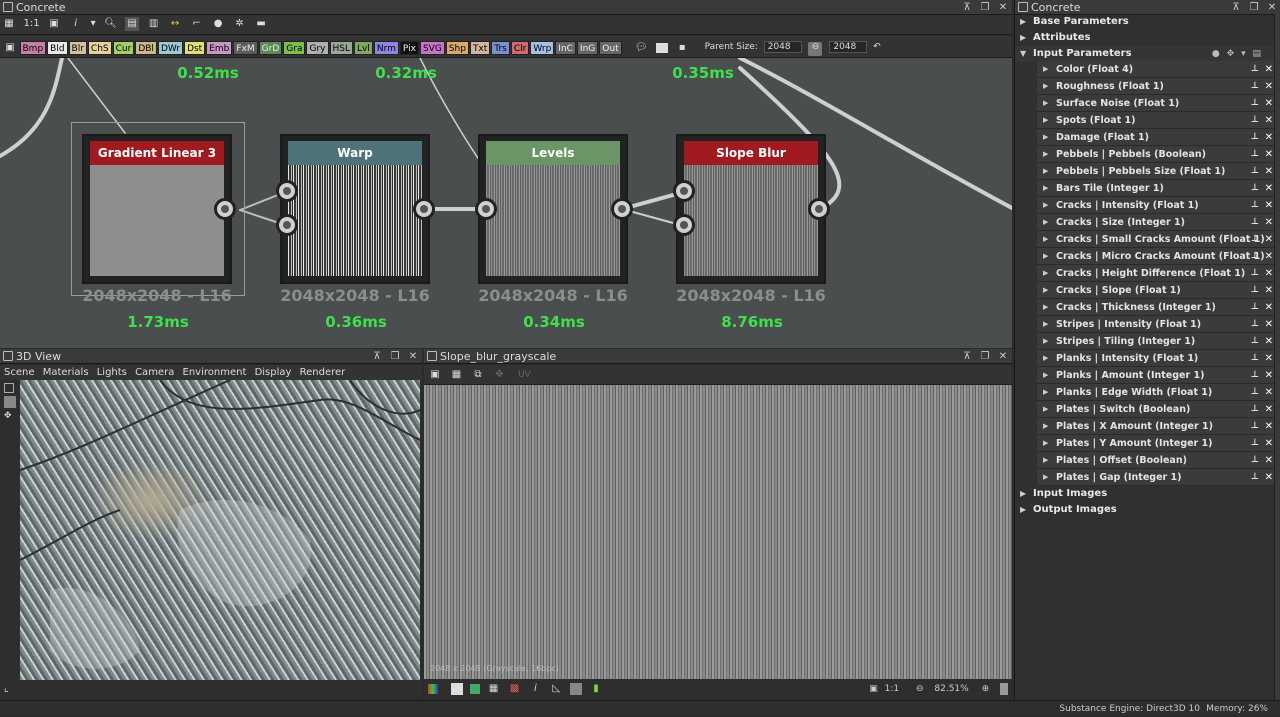 The height and width of the screenshot is (717, 1280). Describe the element at coordinates (1216, 54) in the screenshot. I see `add-param-icon: ●` at that location.